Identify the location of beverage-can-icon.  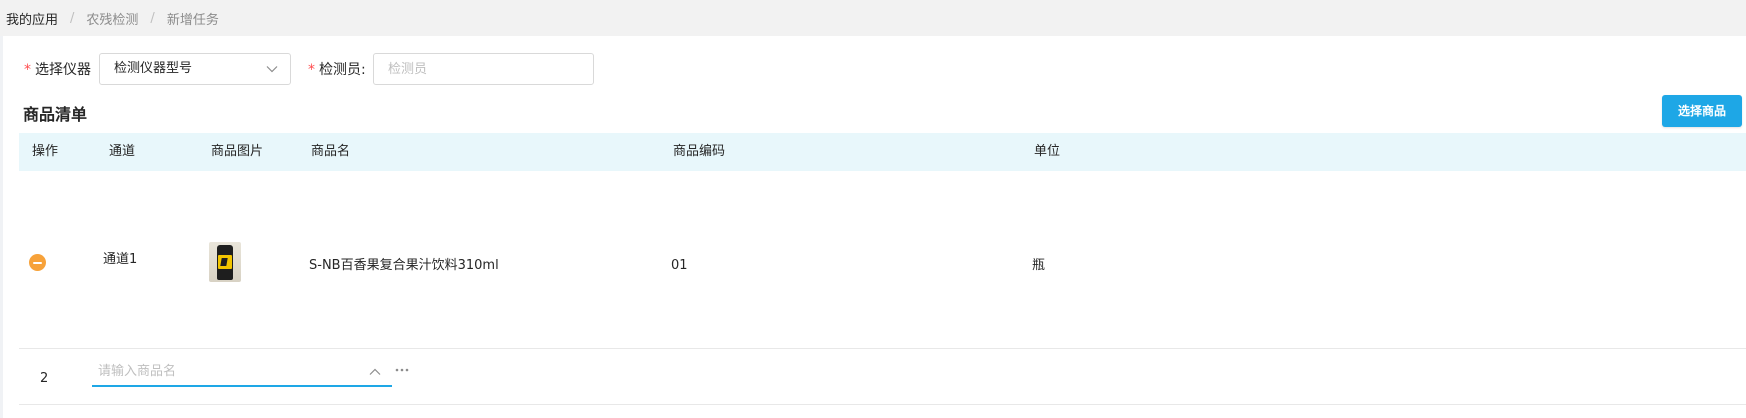
(225, 262).